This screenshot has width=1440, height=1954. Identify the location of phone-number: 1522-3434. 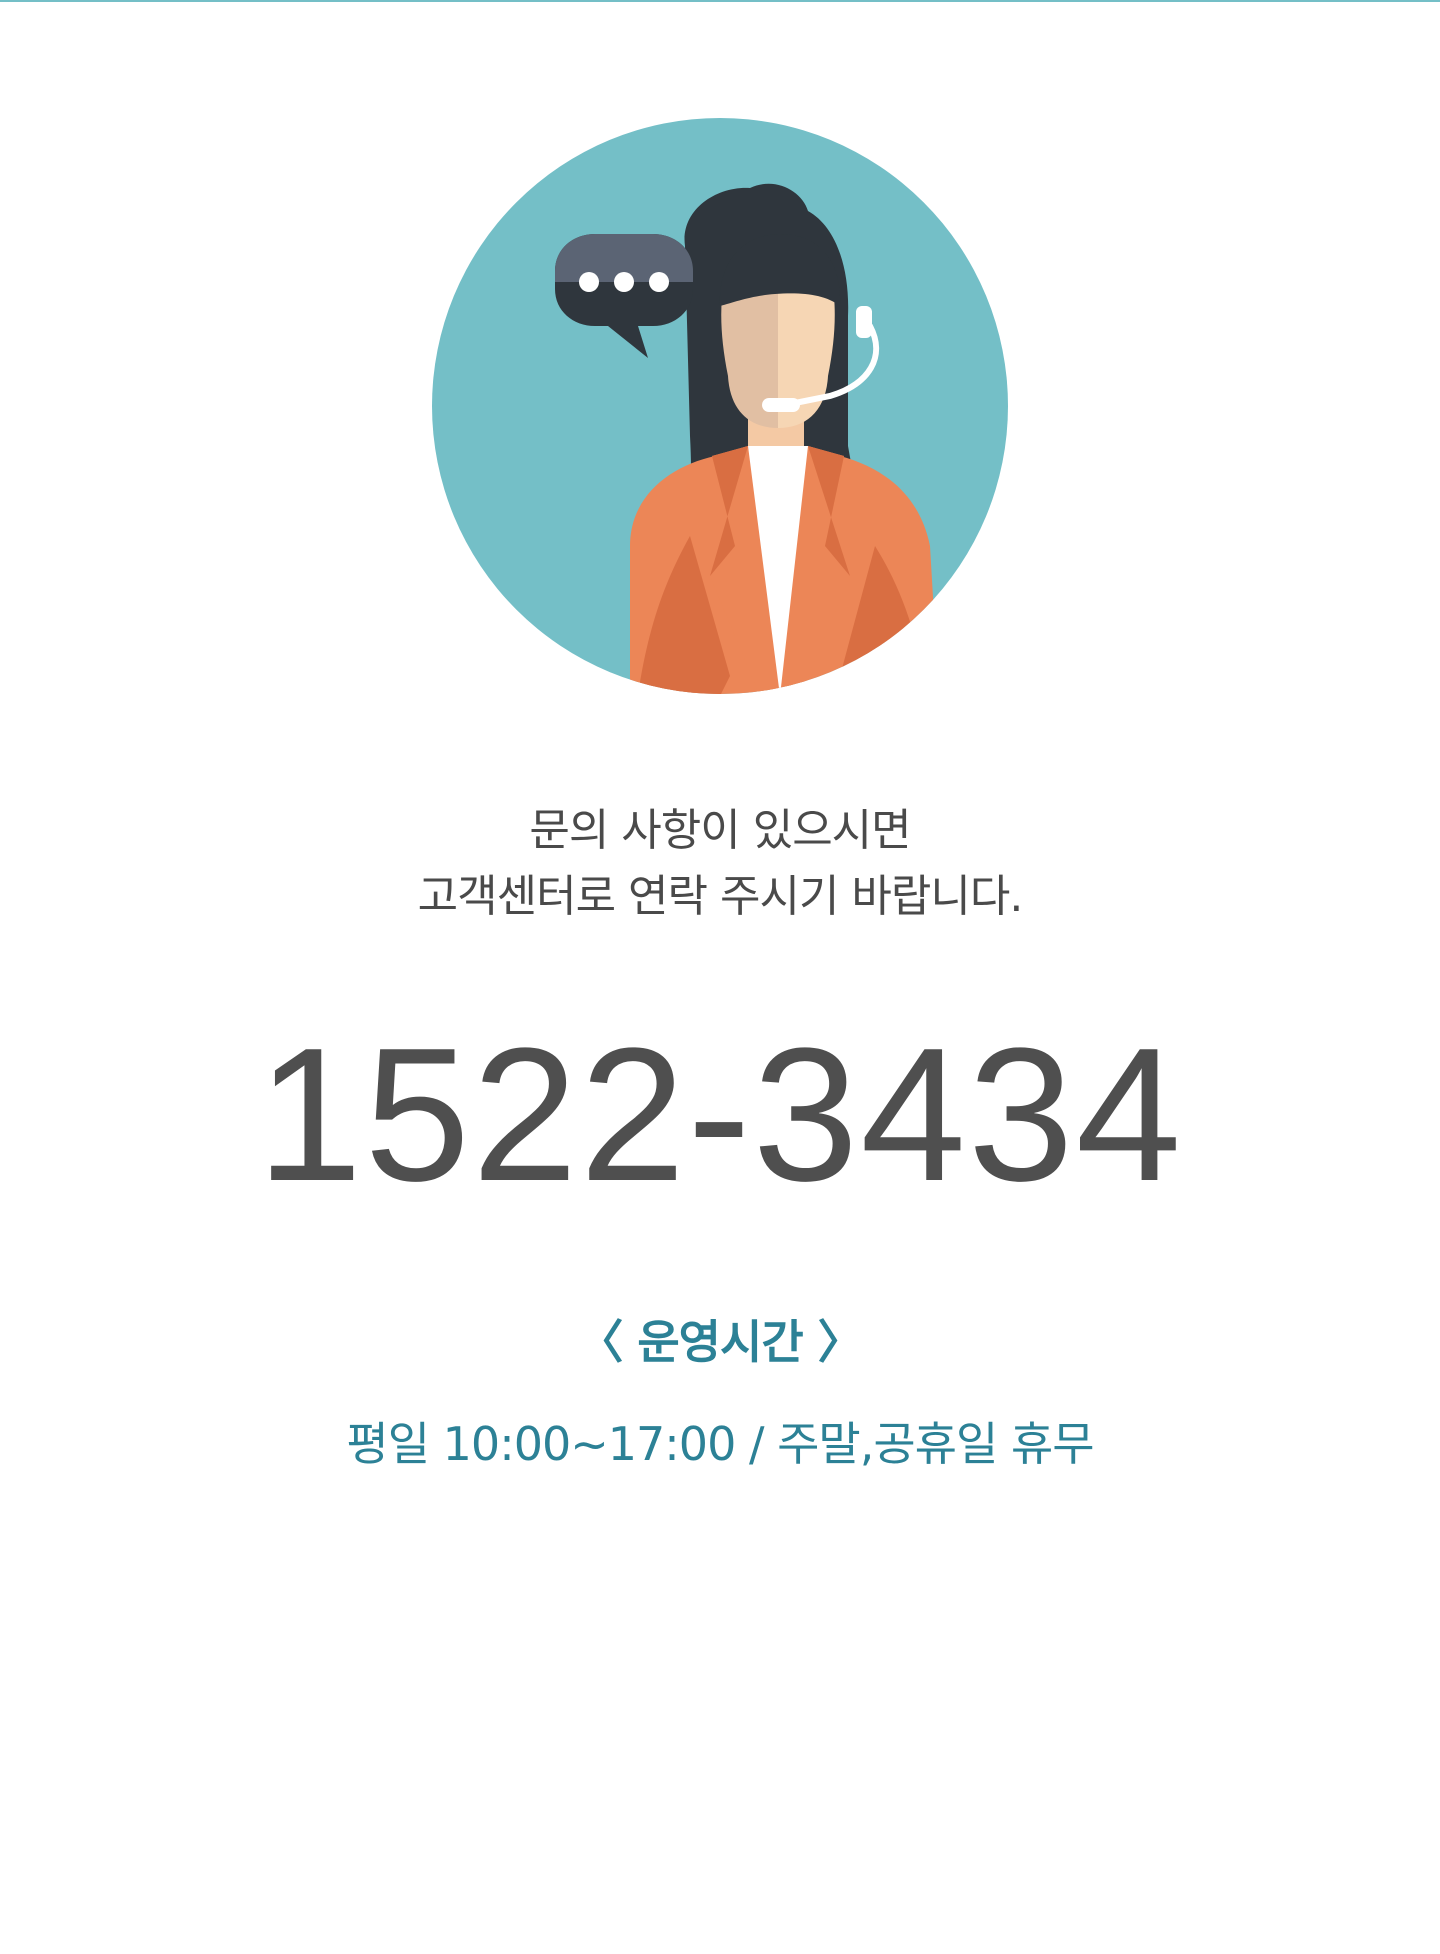
(720, 1115).